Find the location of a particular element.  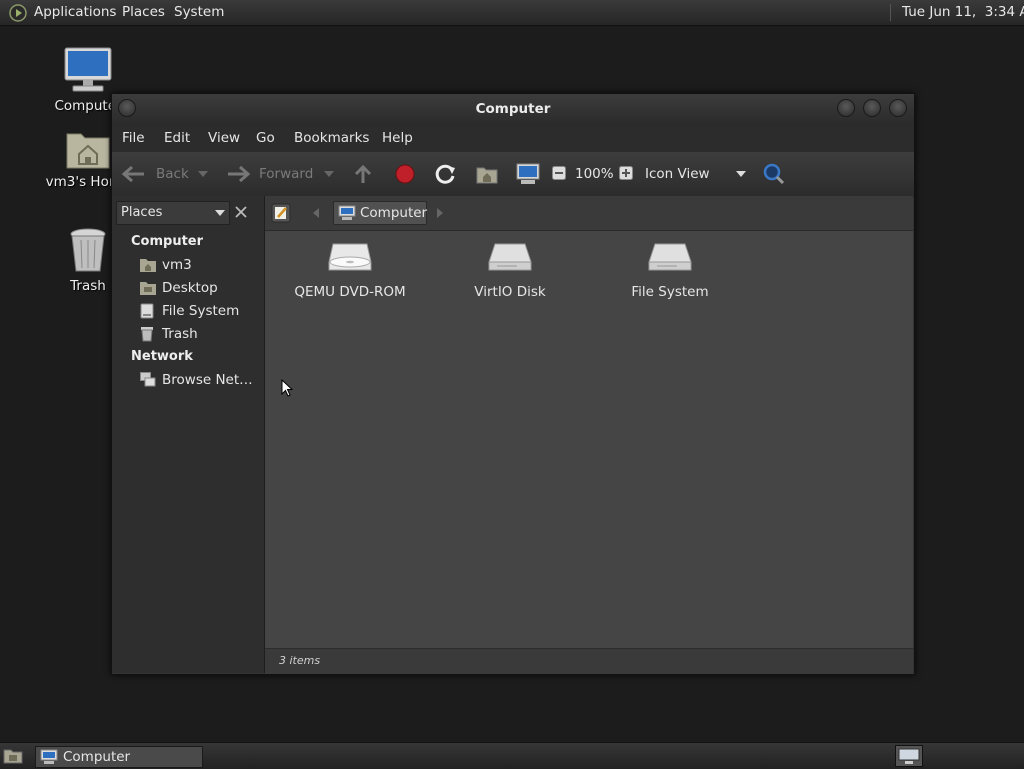

drive-icon is located at coordinates (147, 311).